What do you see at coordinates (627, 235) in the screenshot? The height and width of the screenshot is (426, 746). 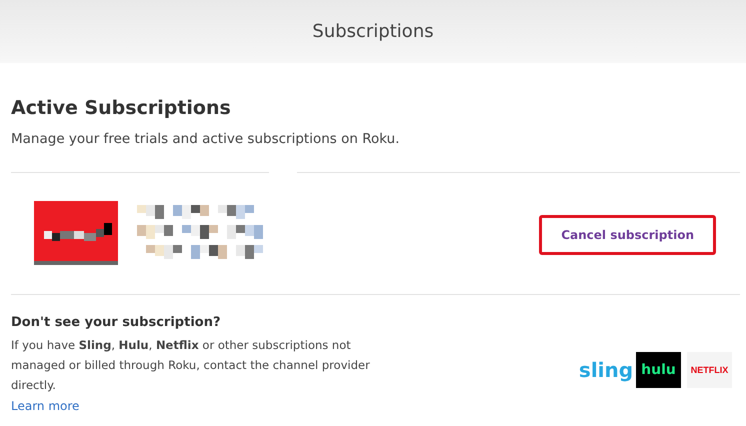 I see `cancel-subscription-button: Cancel subscription` at bounding box center [627, 235].